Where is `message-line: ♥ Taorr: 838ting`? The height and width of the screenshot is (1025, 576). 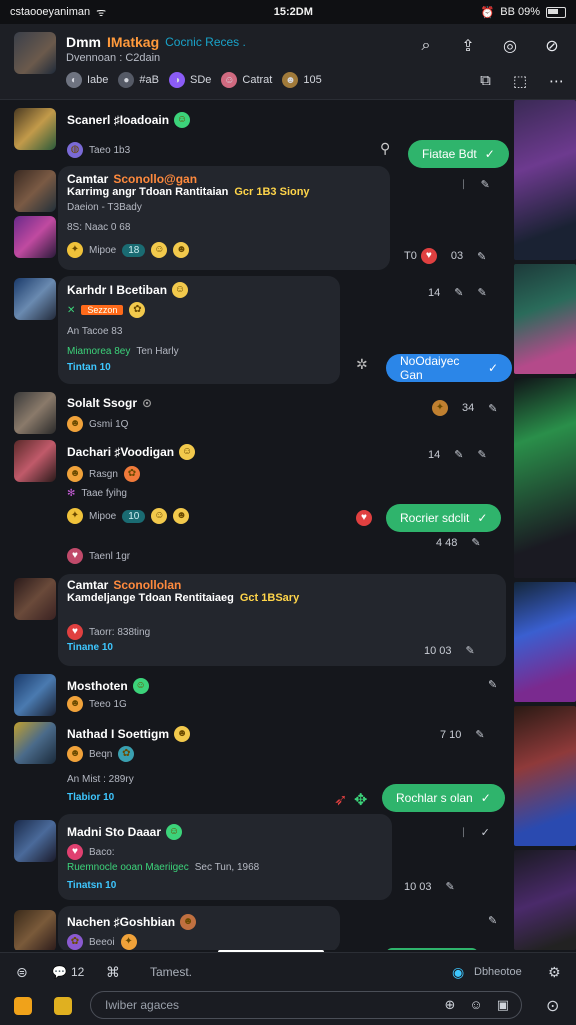
message-line: ♥ Taorr: 838ting is located at coordinates (108, 632).